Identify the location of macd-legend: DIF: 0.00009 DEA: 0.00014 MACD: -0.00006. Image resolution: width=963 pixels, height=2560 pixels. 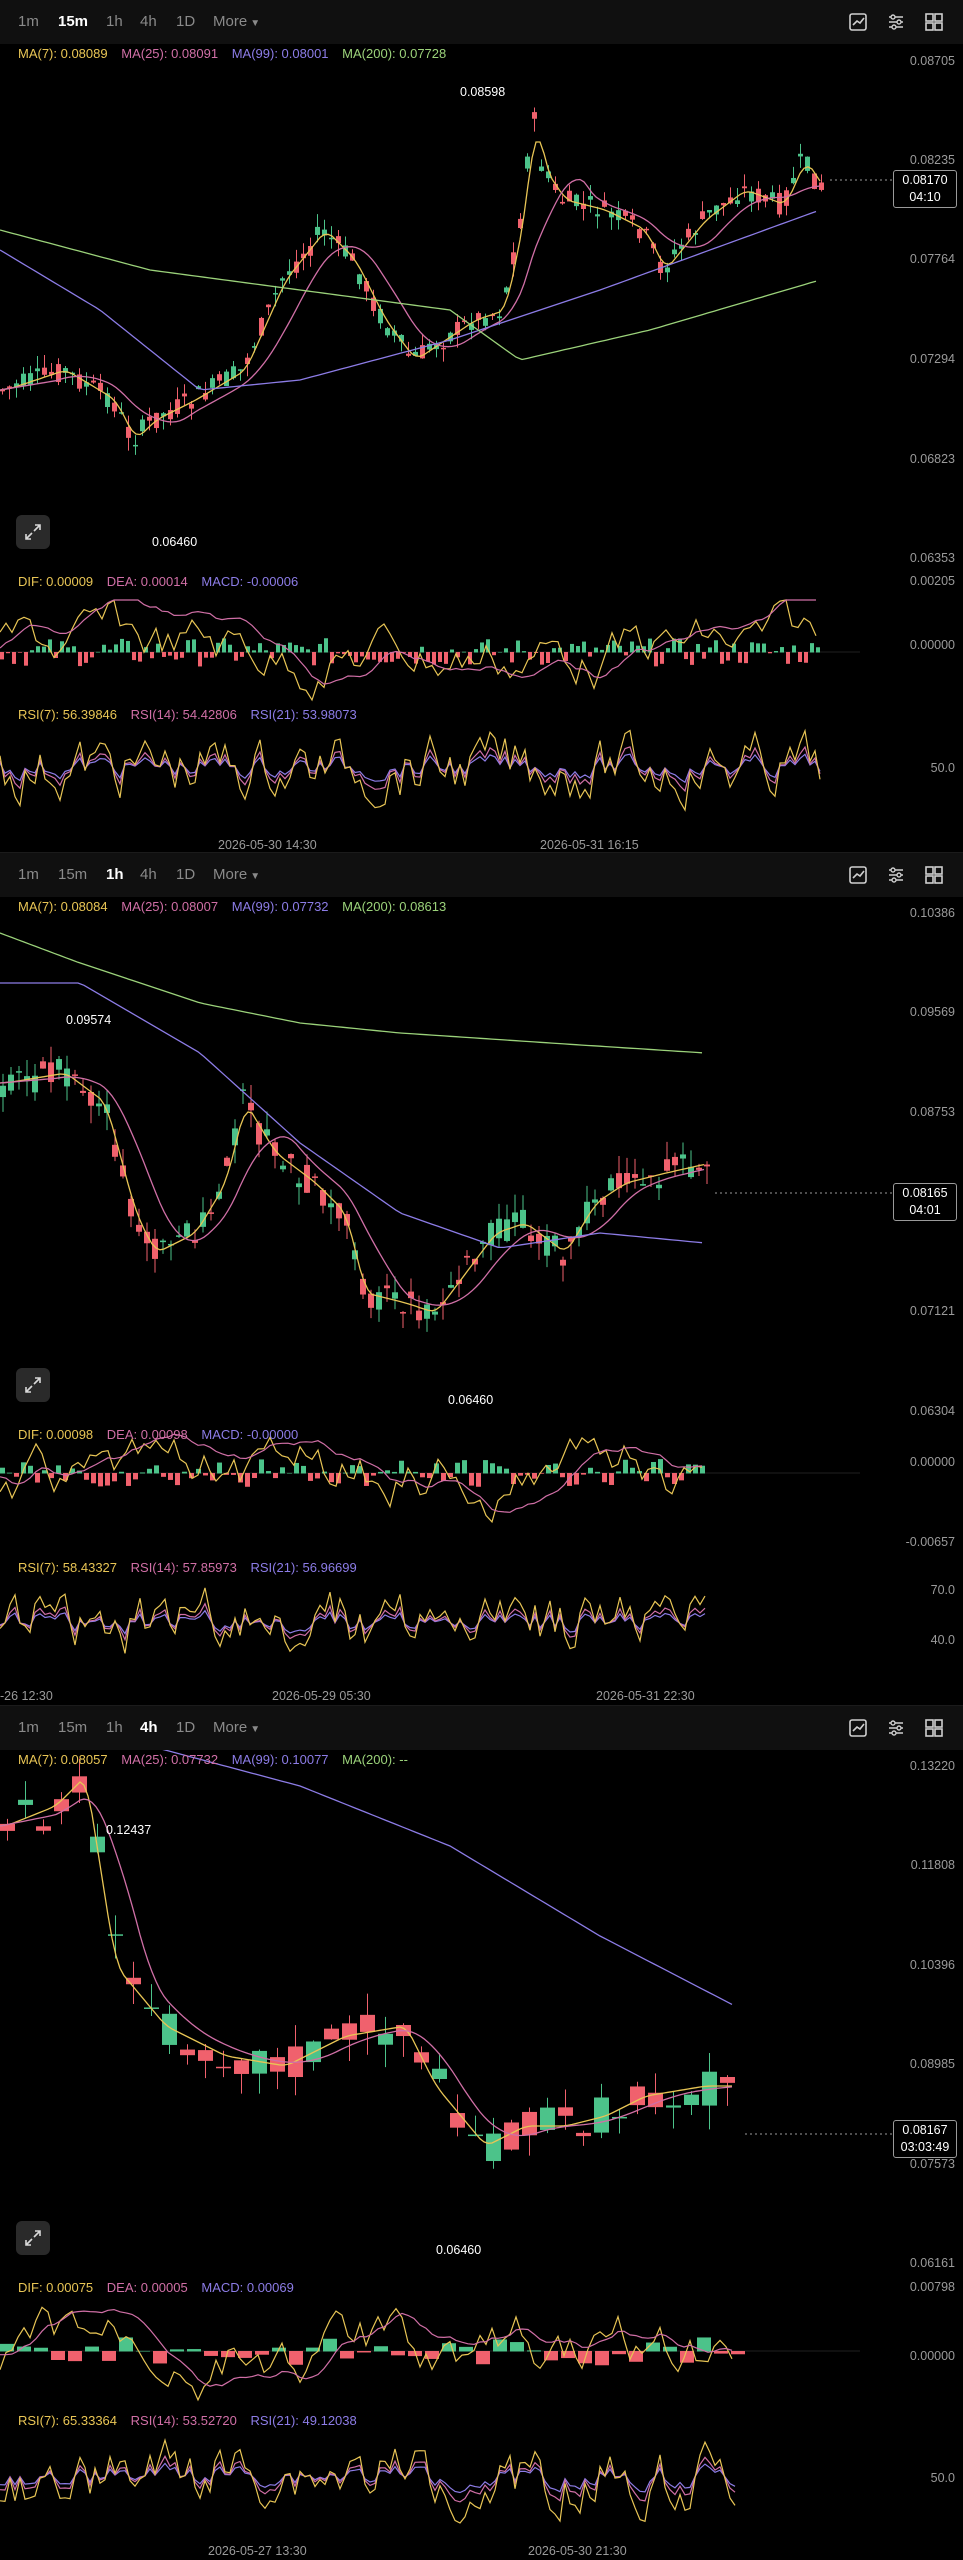
(163, 581).